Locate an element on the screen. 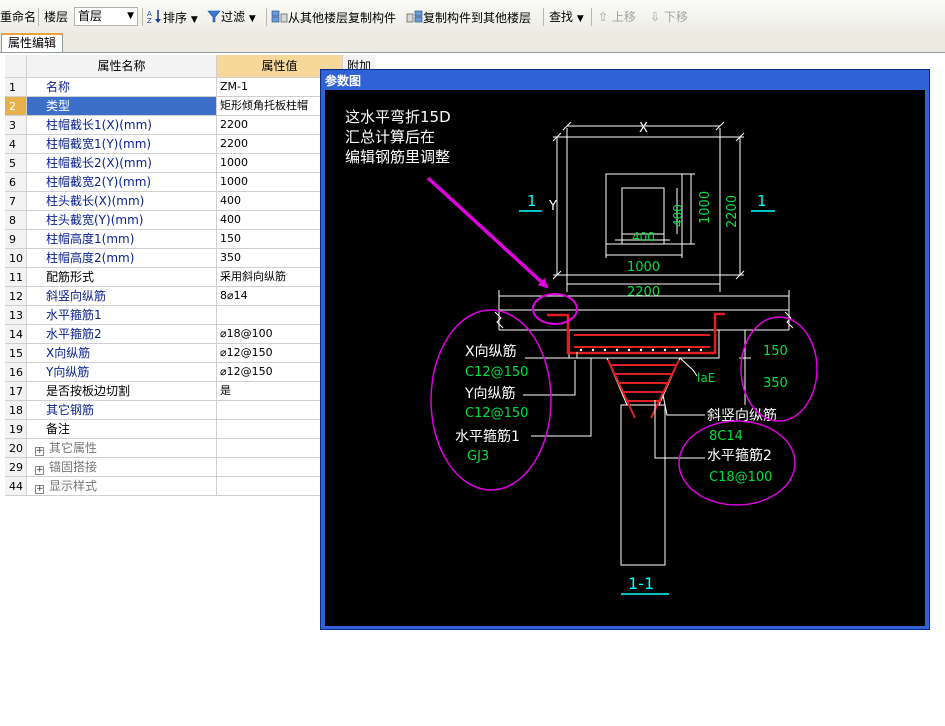 The height and width of the screenshot is (726, 945). window-title: 参数图 is located at coordinates (343, 81).